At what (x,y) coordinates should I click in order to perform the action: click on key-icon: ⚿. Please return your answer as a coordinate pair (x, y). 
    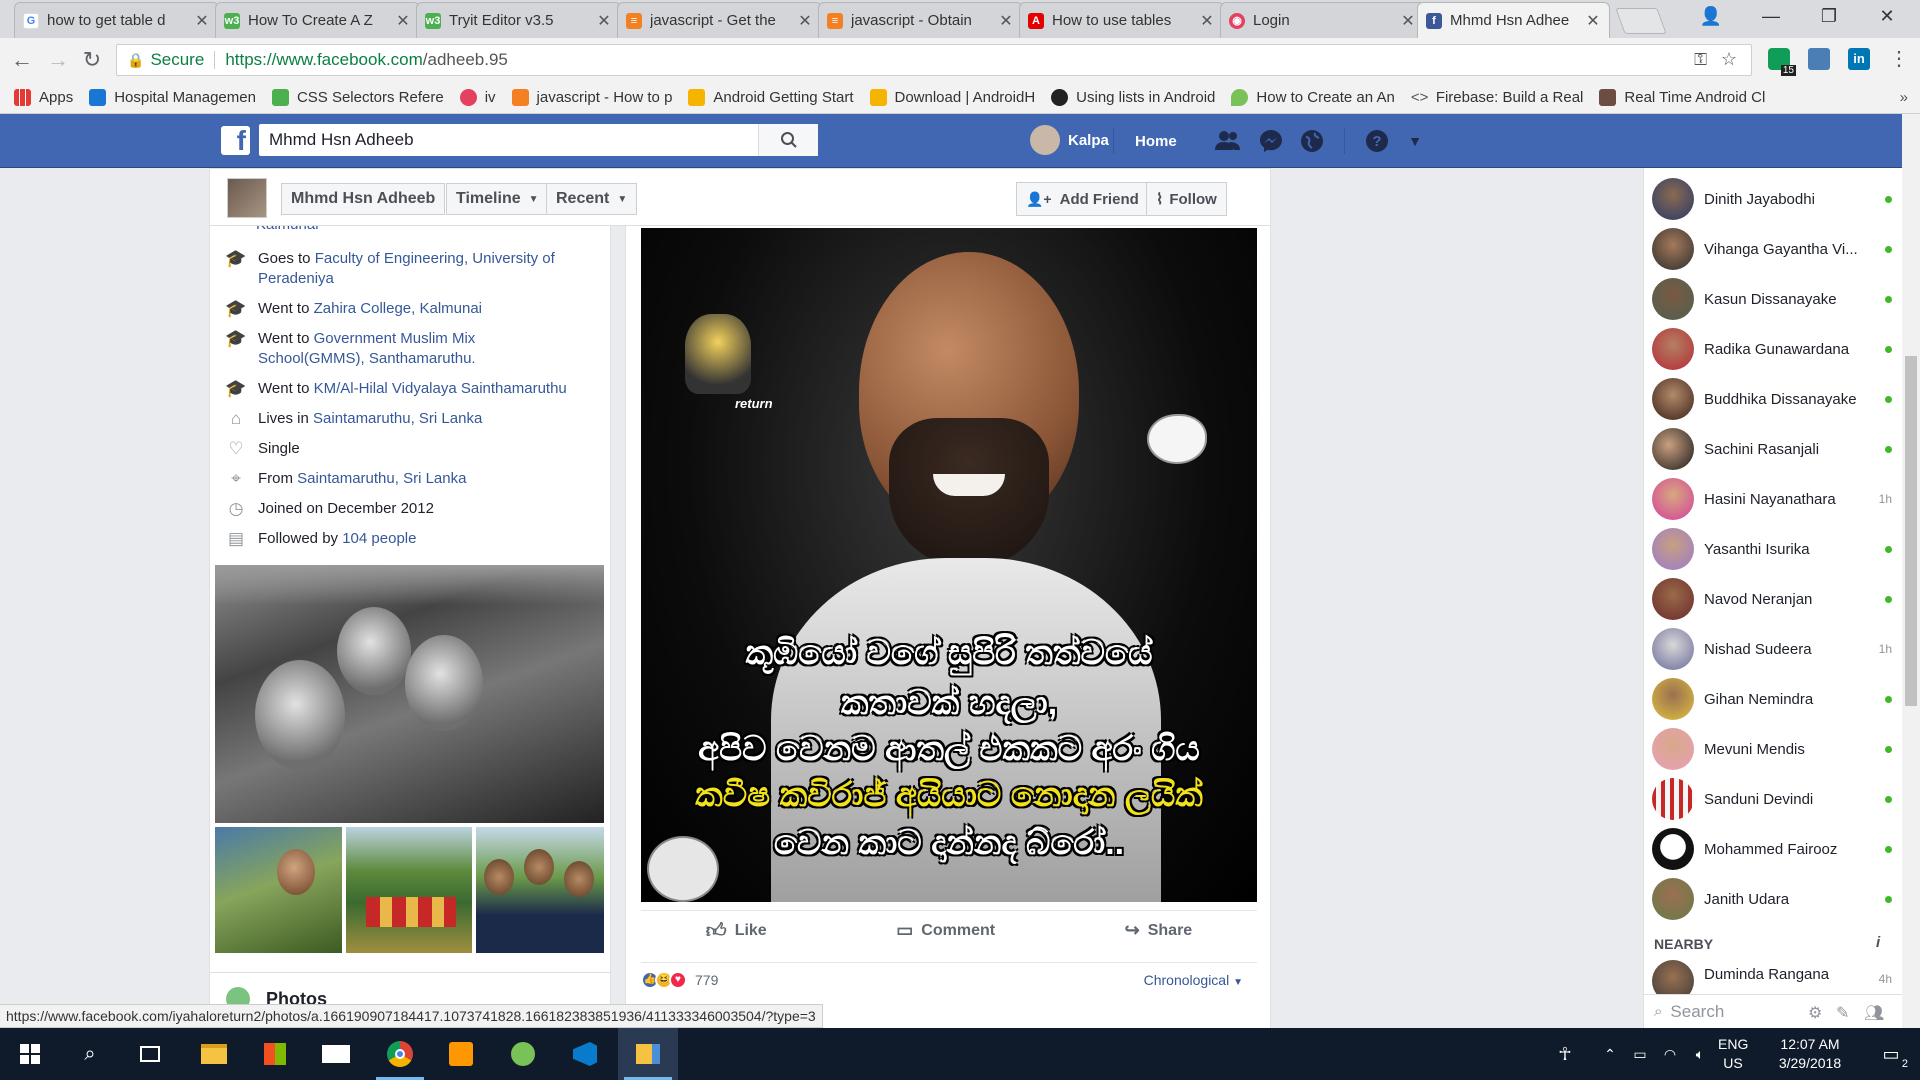
    Looking at the image, I should click on (1700, 60).